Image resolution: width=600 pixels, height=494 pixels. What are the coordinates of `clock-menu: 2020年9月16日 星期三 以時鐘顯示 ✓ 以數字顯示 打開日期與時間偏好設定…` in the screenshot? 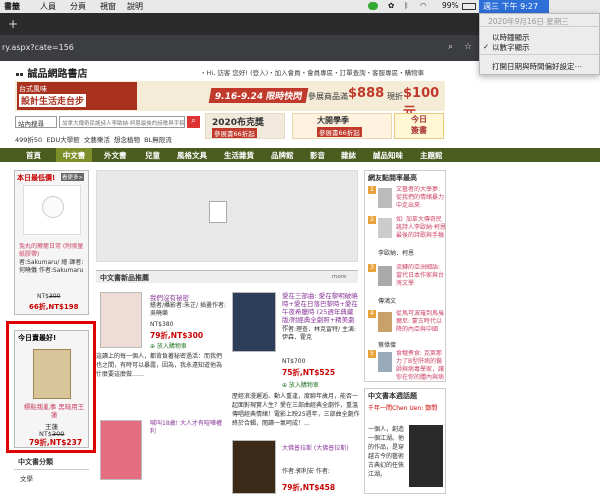 It's located at (539, 44).